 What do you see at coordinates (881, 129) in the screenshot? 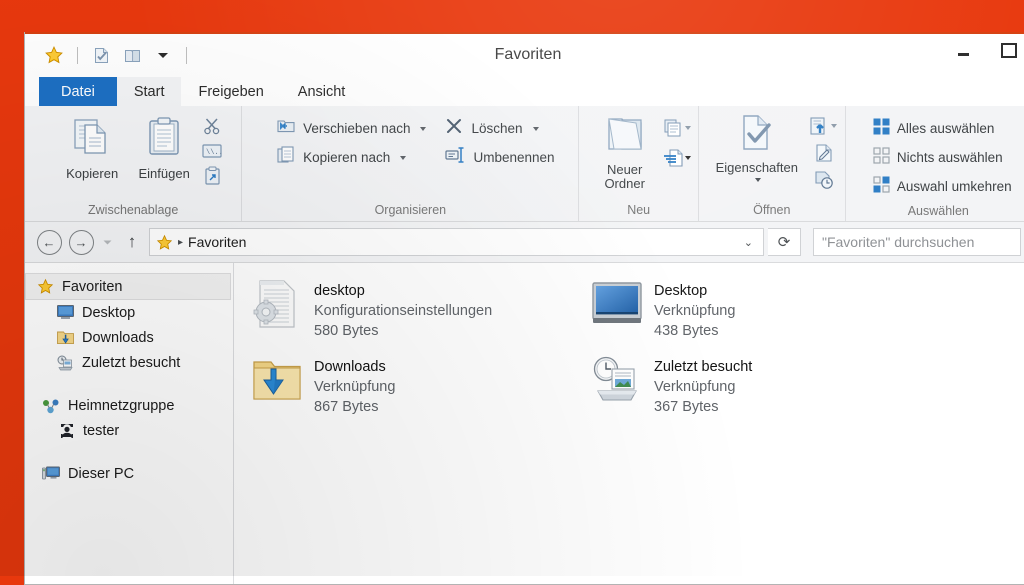
I see `select-all-icon` at bounding box center [881, 129].